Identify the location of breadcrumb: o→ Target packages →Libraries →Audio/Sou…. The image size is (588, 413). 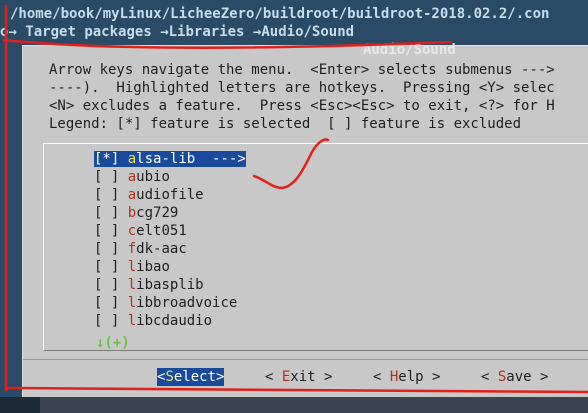
(294, 32).